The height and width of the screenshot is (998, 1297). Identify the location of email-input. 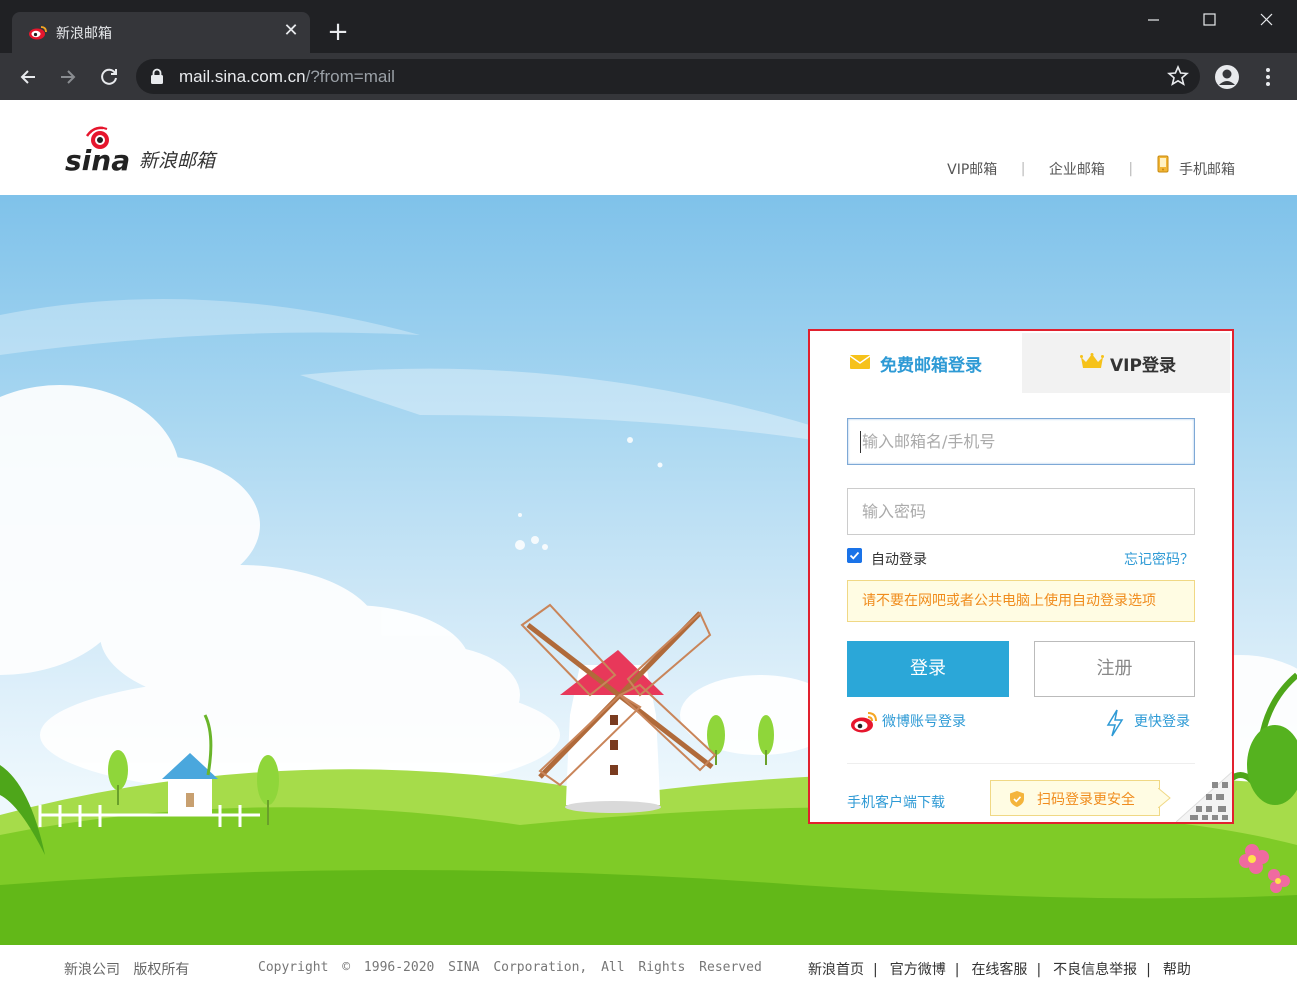
(1021, 441).